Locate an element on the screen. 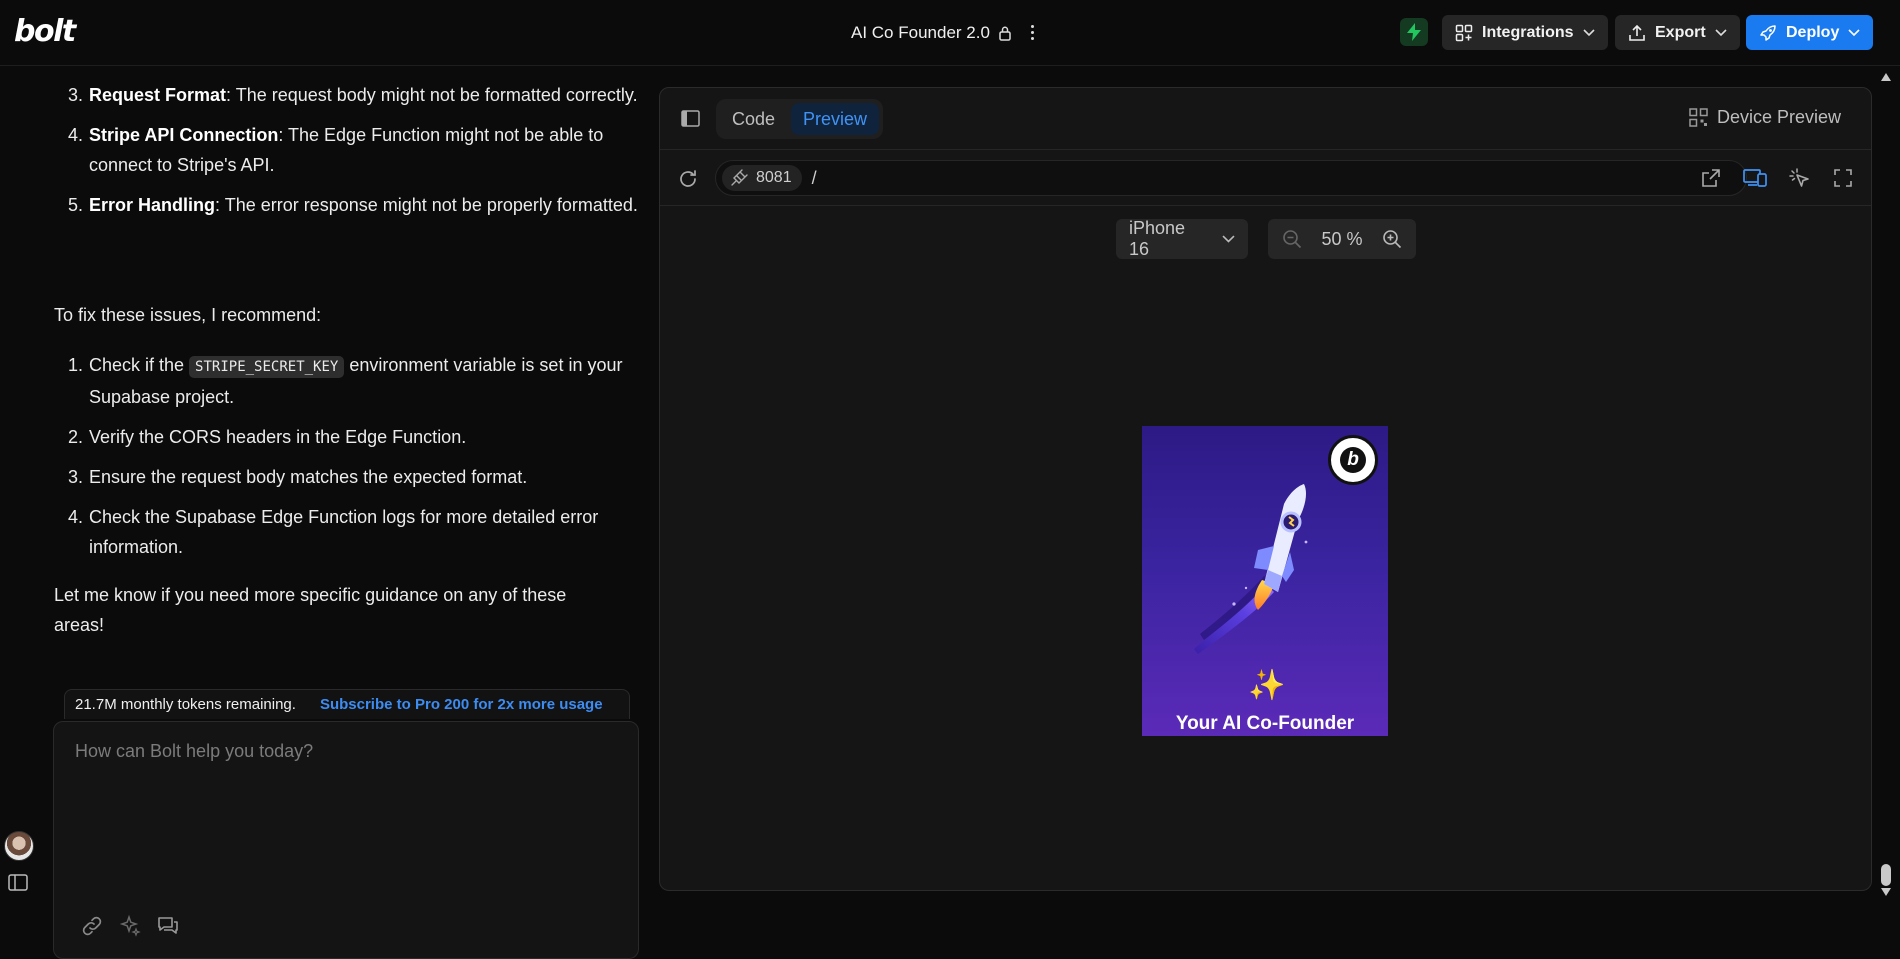 Image resolution: width=1900 pixels, height=959 pixels. export-icon is located at coordinates (1637, 32).